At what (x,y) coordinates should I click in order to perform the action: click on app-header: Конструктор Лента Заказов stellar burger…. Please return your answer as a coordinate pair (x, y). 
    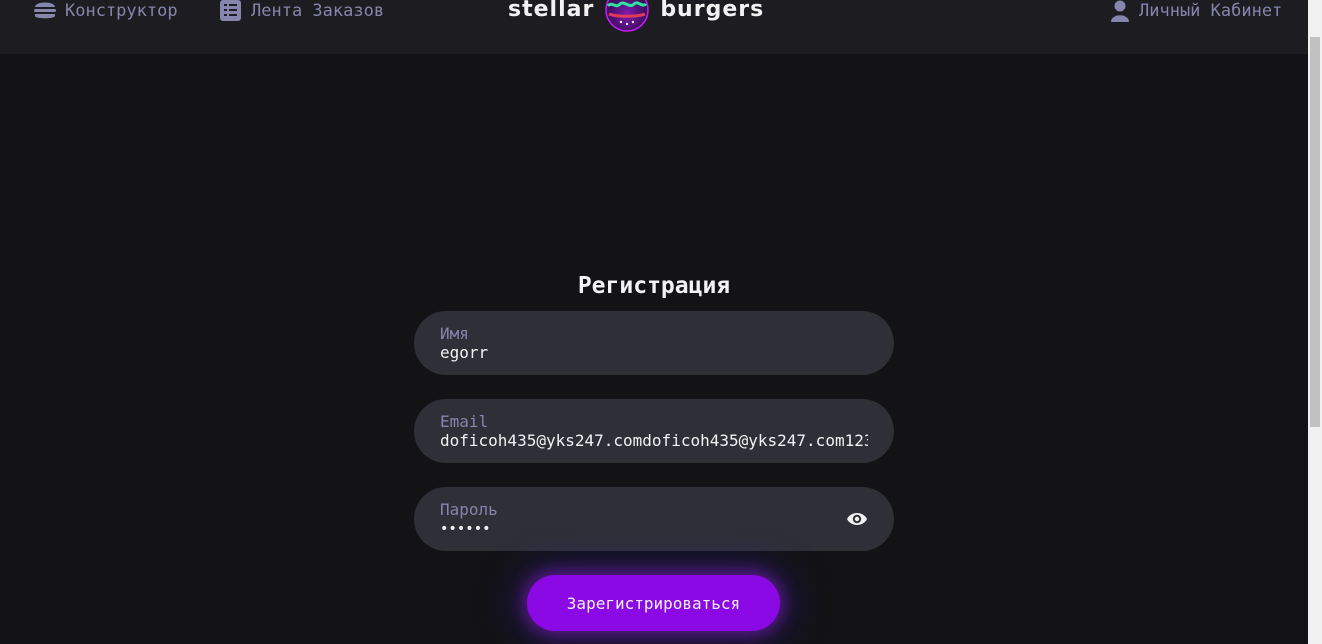
    Looking at the image, I should click on (654, 27).